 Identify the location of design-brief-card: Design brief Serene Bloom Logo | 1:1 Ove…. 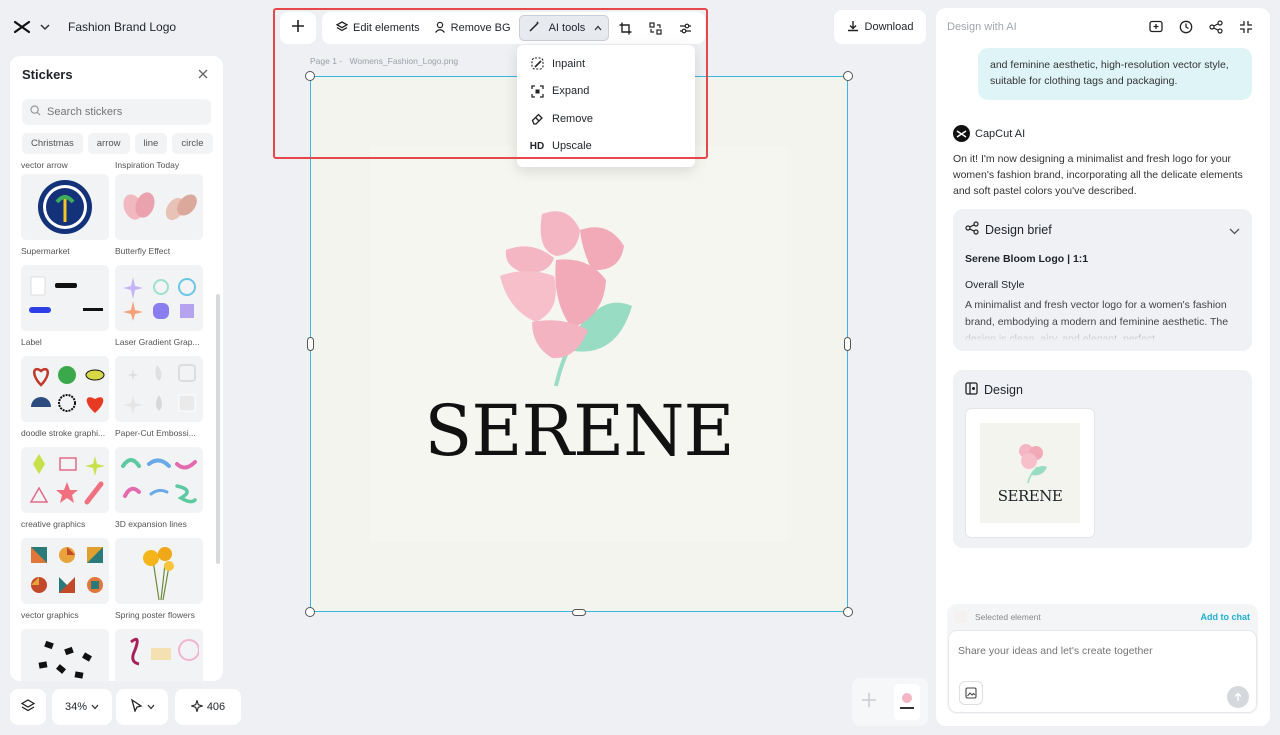
(1102, 280).